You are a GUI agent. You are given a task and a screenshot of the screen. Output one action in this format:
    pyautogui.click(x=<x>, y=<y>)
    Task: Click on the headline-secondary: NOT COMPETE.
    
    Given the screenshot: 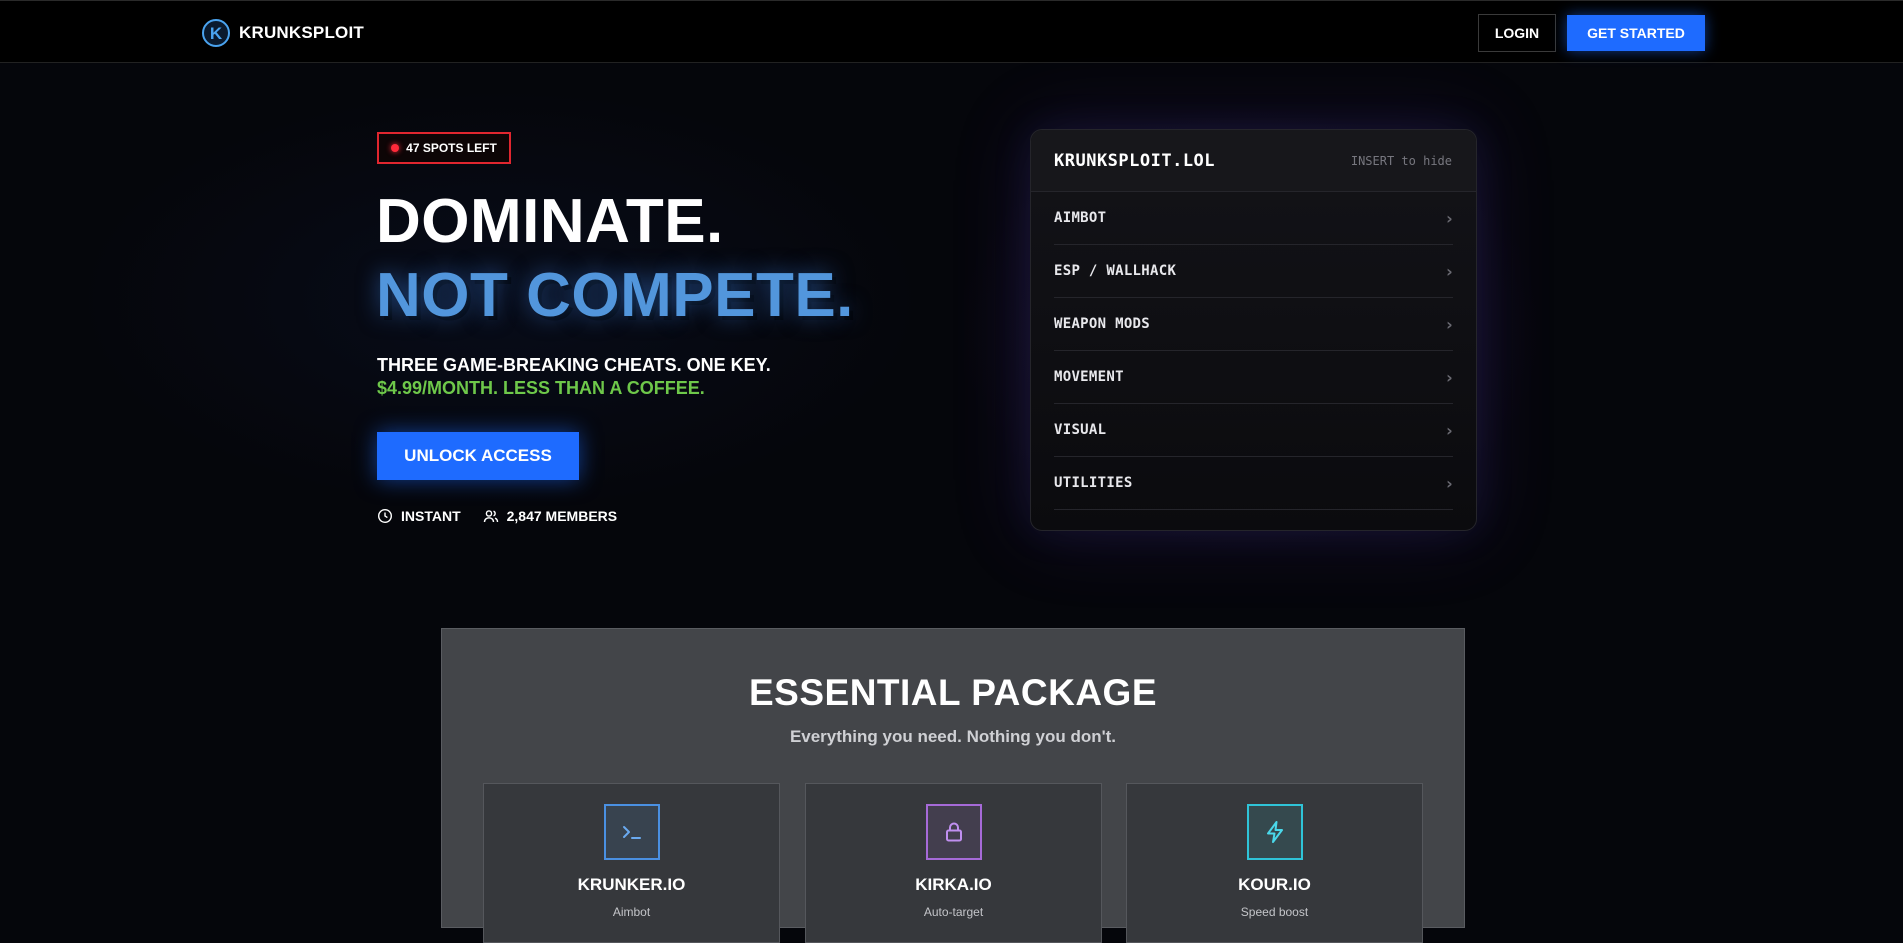 What is the action you would take?
    pyautogui.click(x=615, y=295)
    